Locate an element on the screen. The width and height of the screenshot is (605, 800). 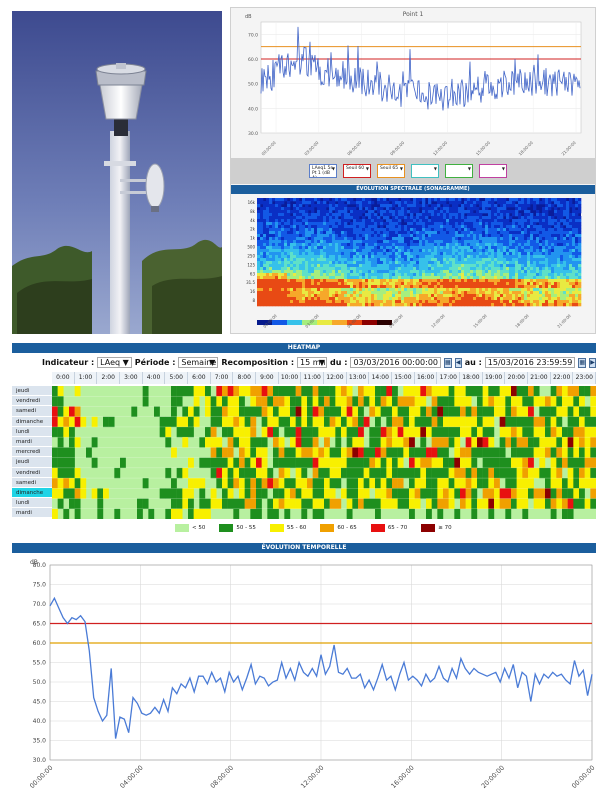
from-date-input: 03/03/2016 00:00:00 is located at coordinates (396, 362).